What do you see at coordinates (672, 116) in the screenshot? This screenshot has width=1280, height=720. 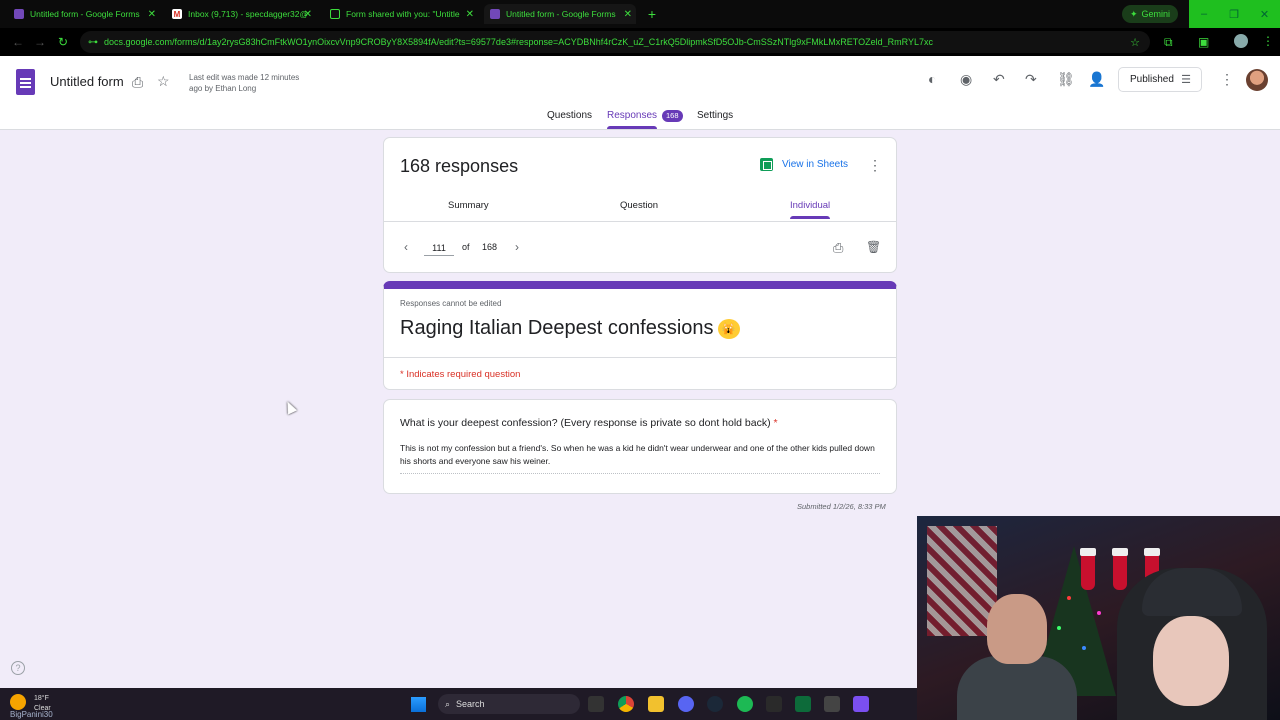 I see `responses-count-badge: 168` at bounding box center [672, 116].